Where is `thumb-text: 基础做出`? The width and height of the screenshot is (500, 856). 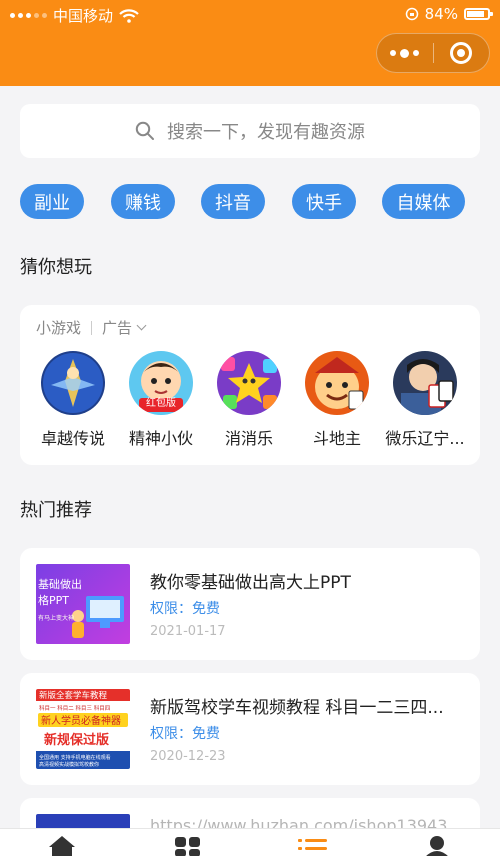 thumb-text: 基础做出 is located at coordinates (60, 584).